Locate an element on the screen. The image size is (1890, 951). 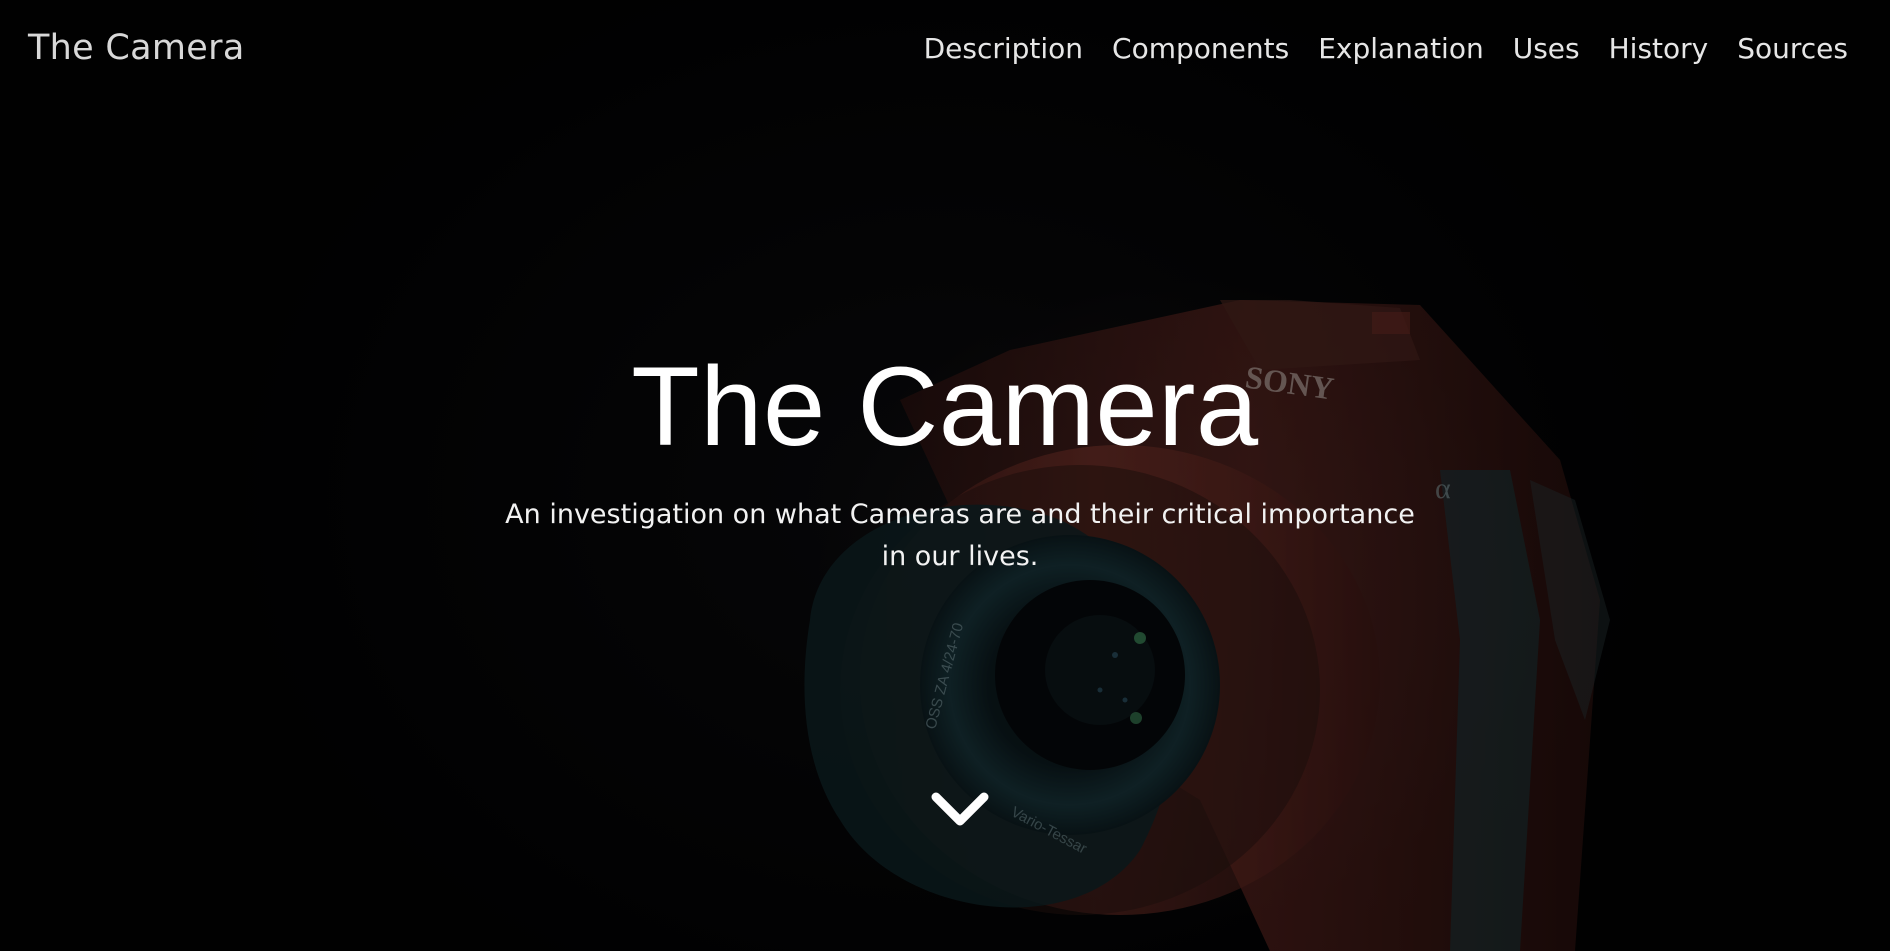
nav-link-history: History is located at coordinates (1659, 48).